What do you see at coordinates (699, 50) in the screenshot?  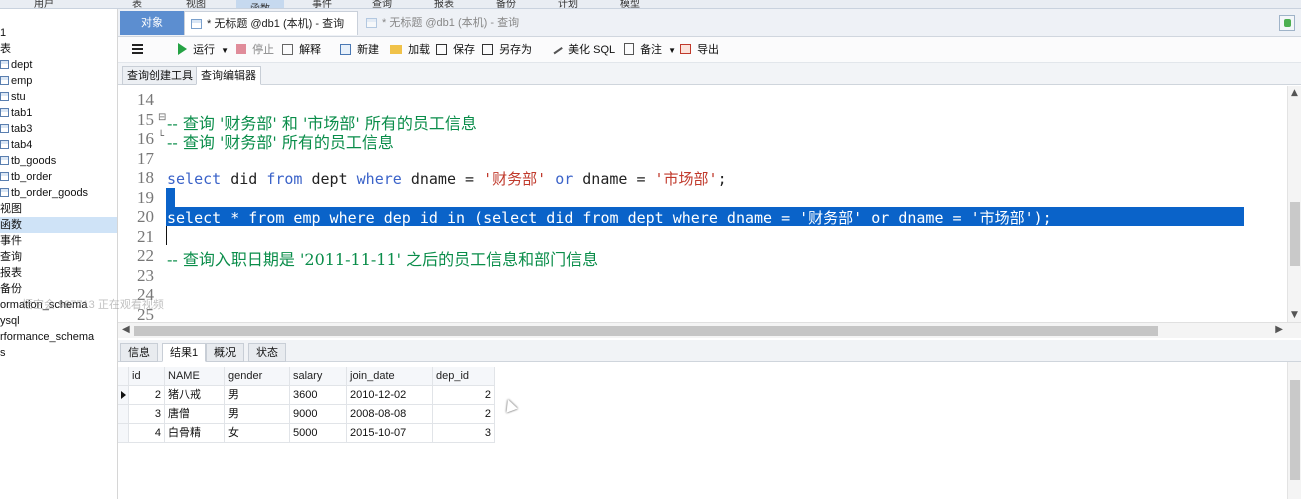 I see `export-button: 导出` at bounding box center [699, 50].